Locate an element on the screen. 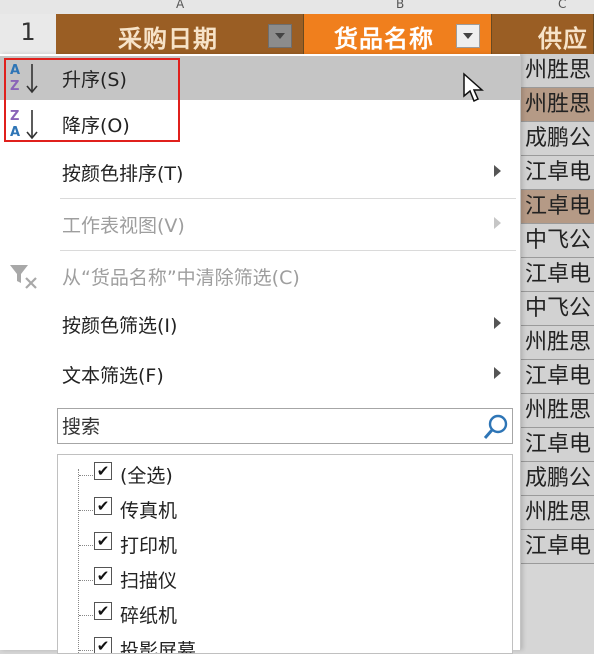 The width and height of the screenshot is (594, 654). menu-item-text-filter: 文本筛选(F) is located at coordinates (260, 374).